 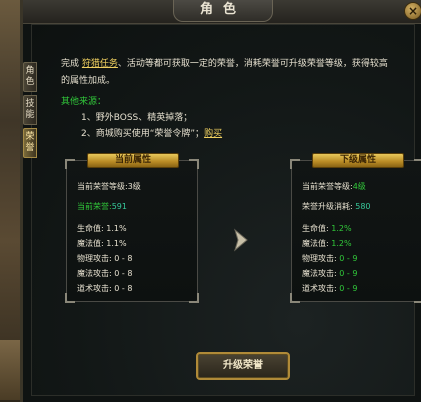 What do you see at coordinates (143, 134) in the screenshot?
I see `source-item-2-text: 2、商城购买使用“荣誉令牌”；` at bounding box center [143, 134].